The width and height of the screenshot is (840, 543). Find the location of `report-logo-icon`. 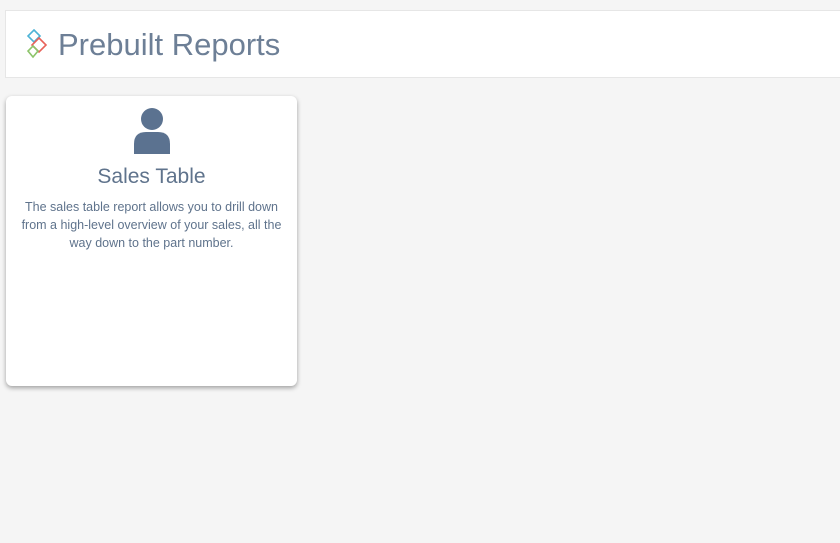

report-logo-icon is located at coordinates (37, 44).